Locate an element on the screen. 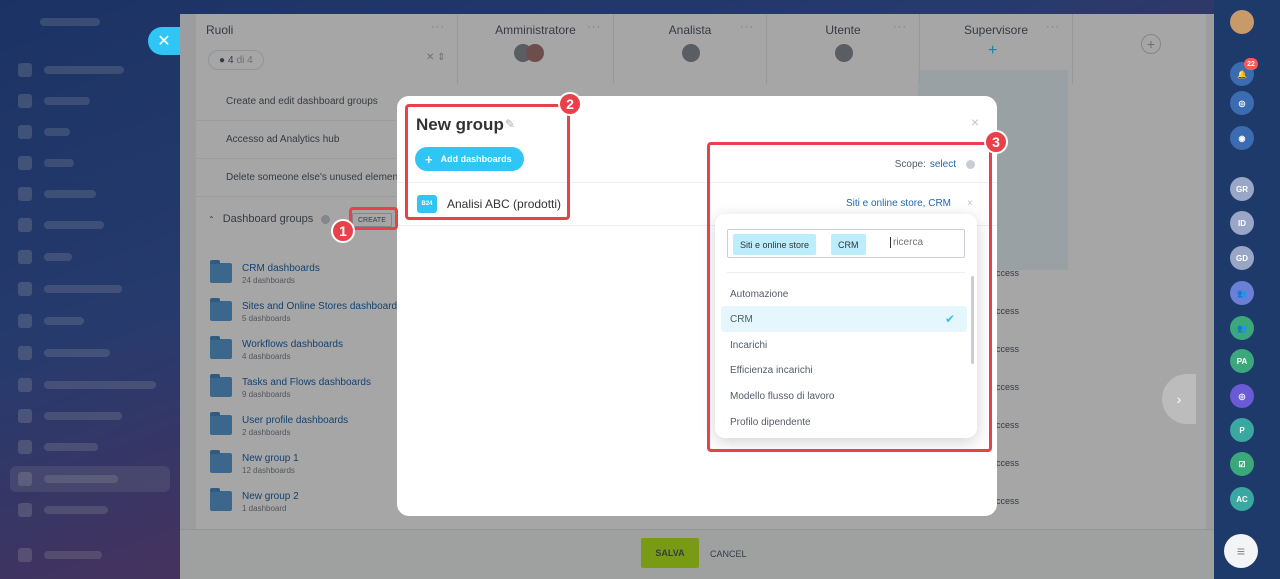  chat-icon: ◉ is located at coordinates (1242, 138).